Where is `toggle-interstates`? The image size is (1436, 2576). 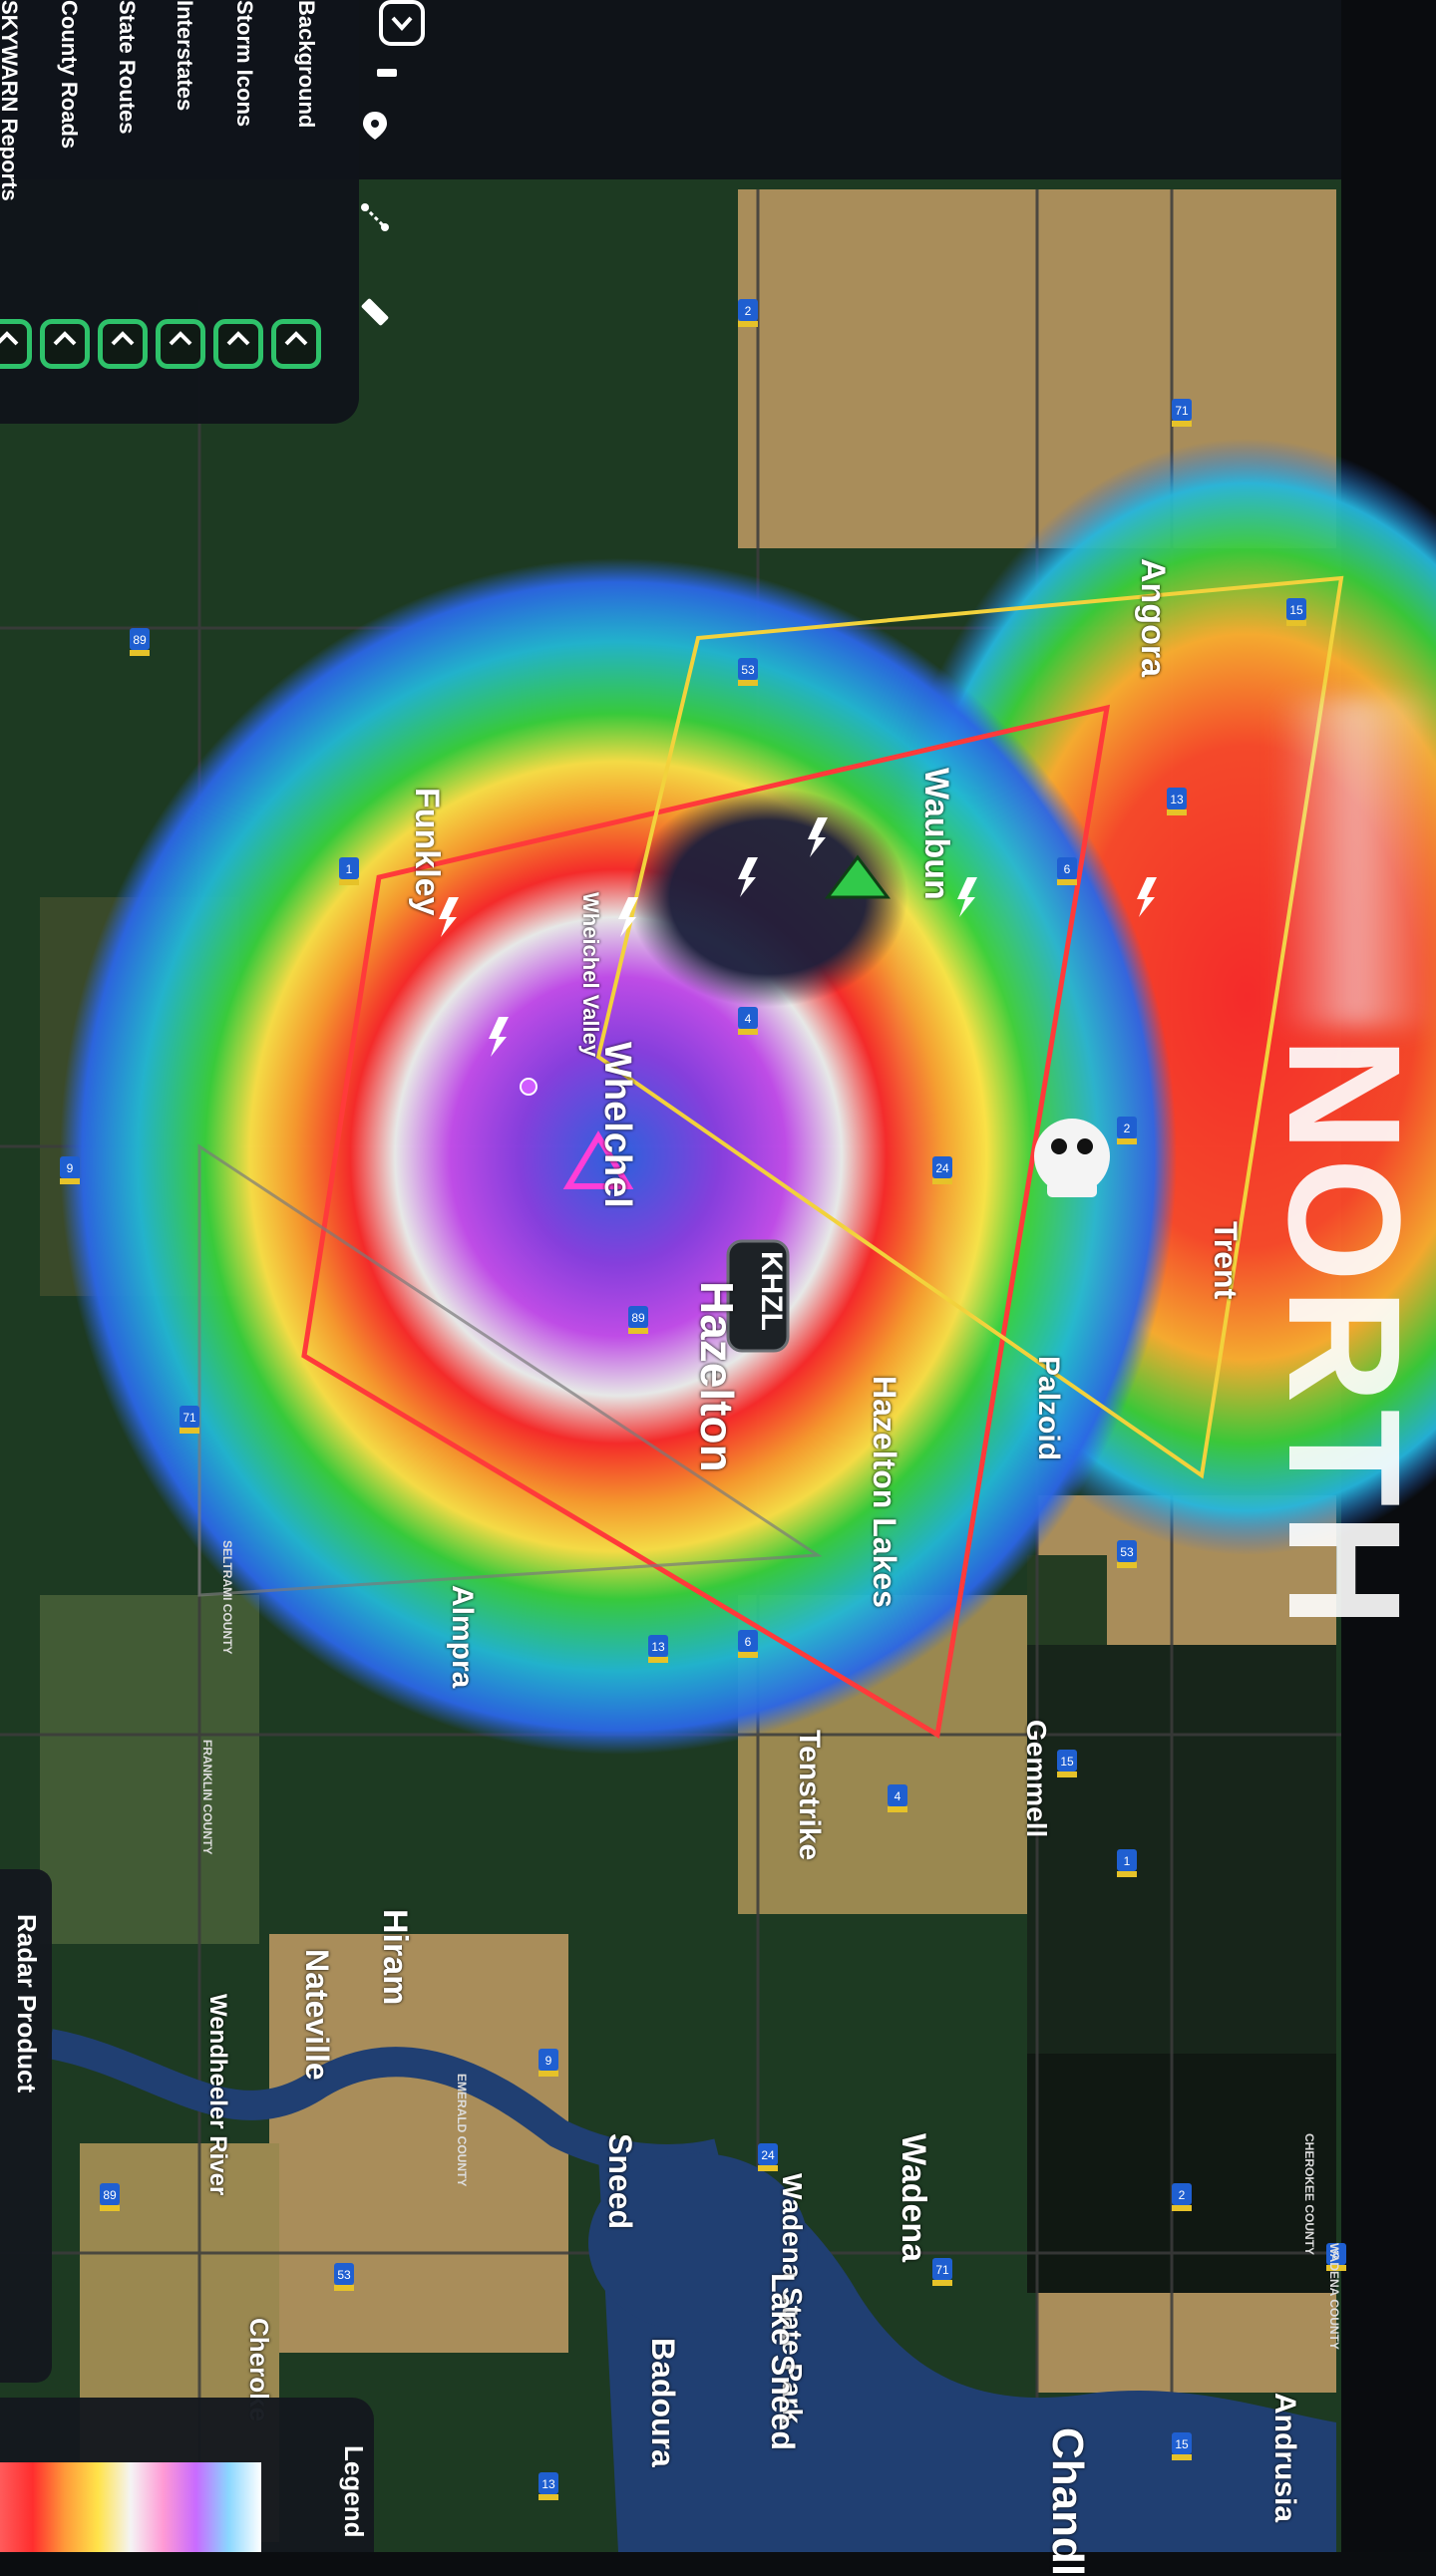 toggle-interstates is located at coordinates (180, 344).